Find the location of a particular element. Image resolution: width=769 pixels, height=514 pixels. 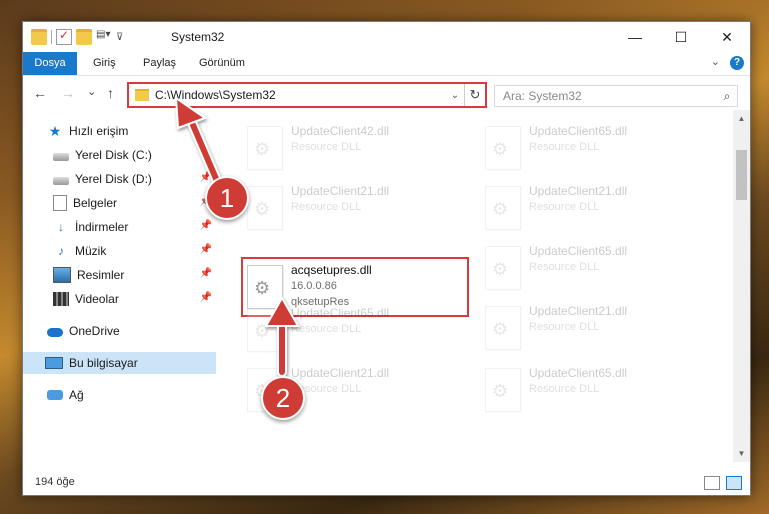

tutorial-annotations is located at coordinates (237, 236).